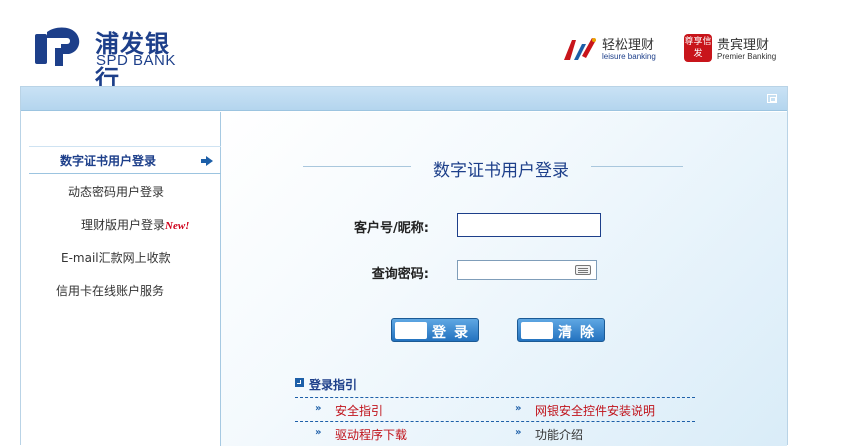 This screenshot has height=446, width=868. Describe the element at coordinates (772, 98) in the screenshot. I see `window-toggle-icon` at that location.